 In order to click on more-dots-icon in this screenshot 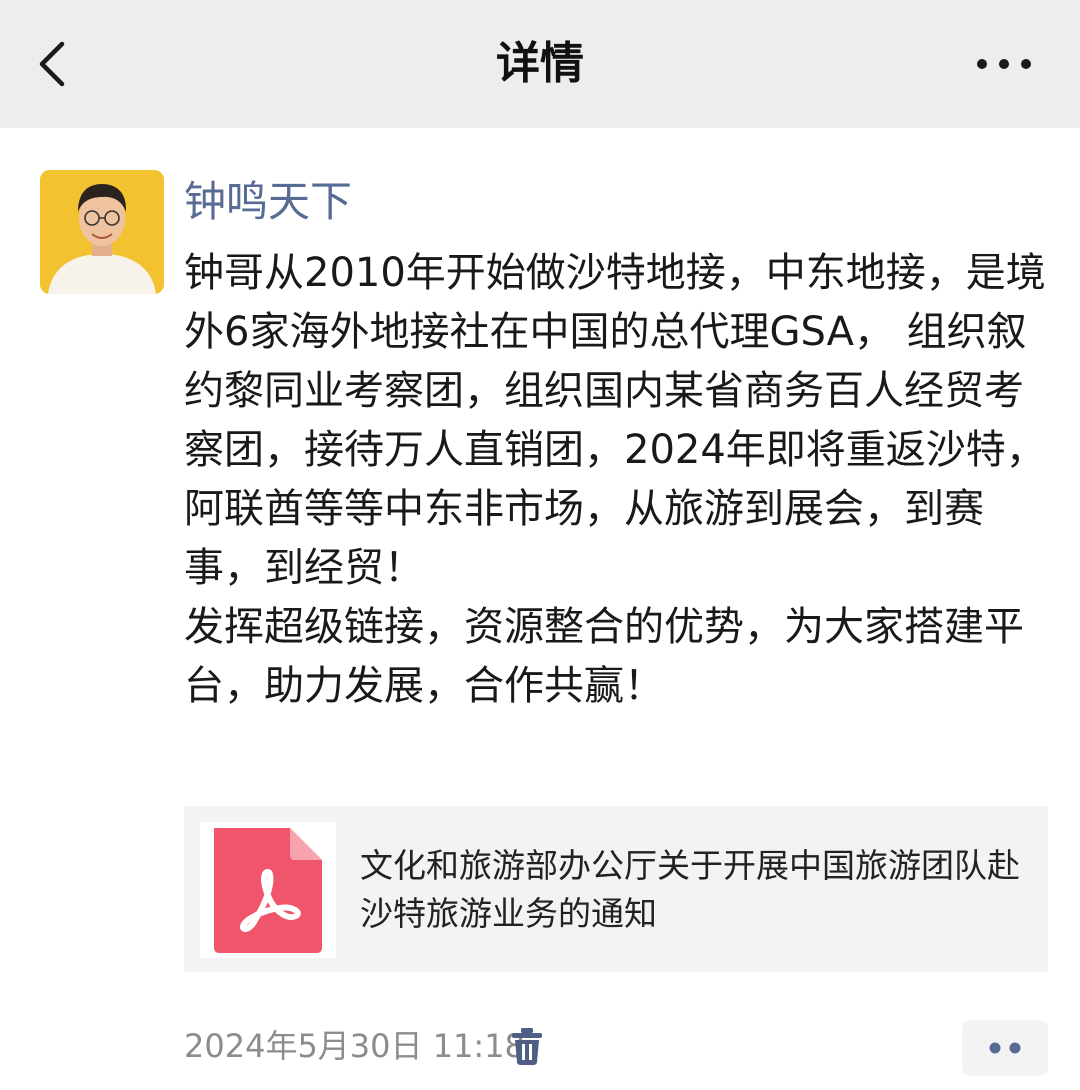, I will do `click(1005, 1048)`.